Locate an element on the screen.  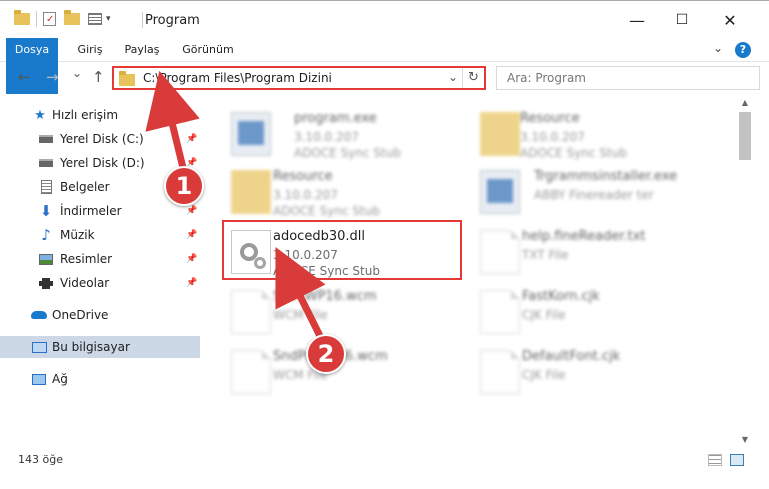
sidebar-item-label: Resimler is located at coordinates (86, 259).